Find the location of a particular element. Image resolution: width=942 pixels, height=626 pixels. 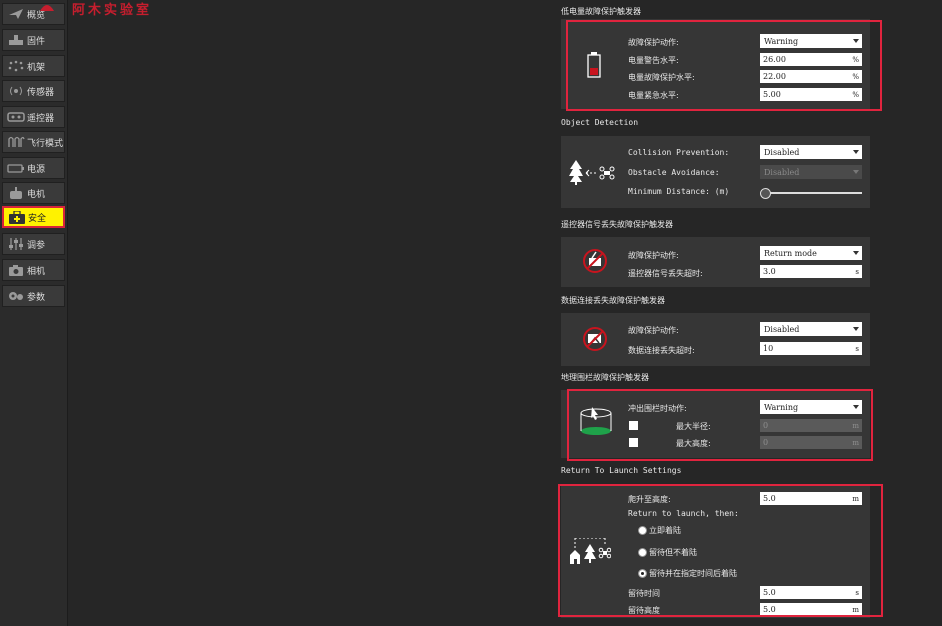

data-link-action-label: 故障保护动作: is located at coordinates (653, 330).